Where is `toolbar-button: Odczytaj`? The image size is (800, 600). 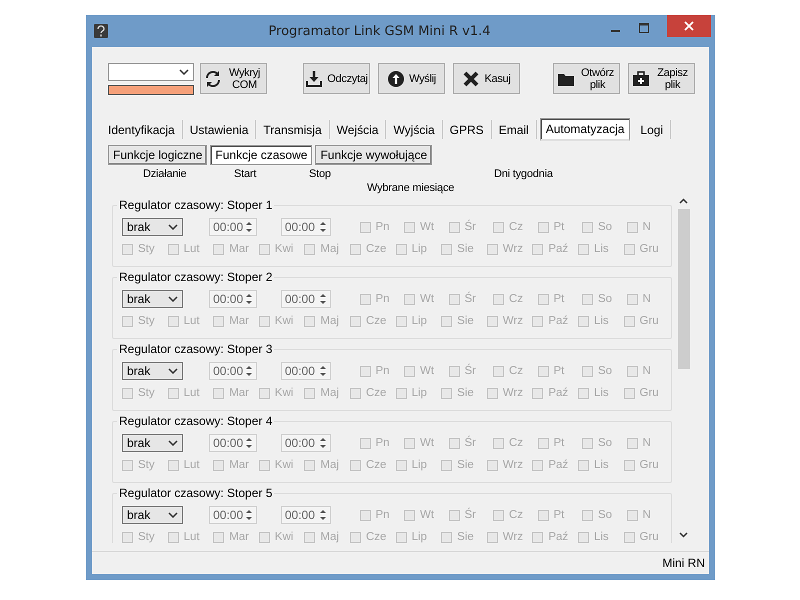 toolbar-button: Odczytaj is located at coordinates (336, 78).